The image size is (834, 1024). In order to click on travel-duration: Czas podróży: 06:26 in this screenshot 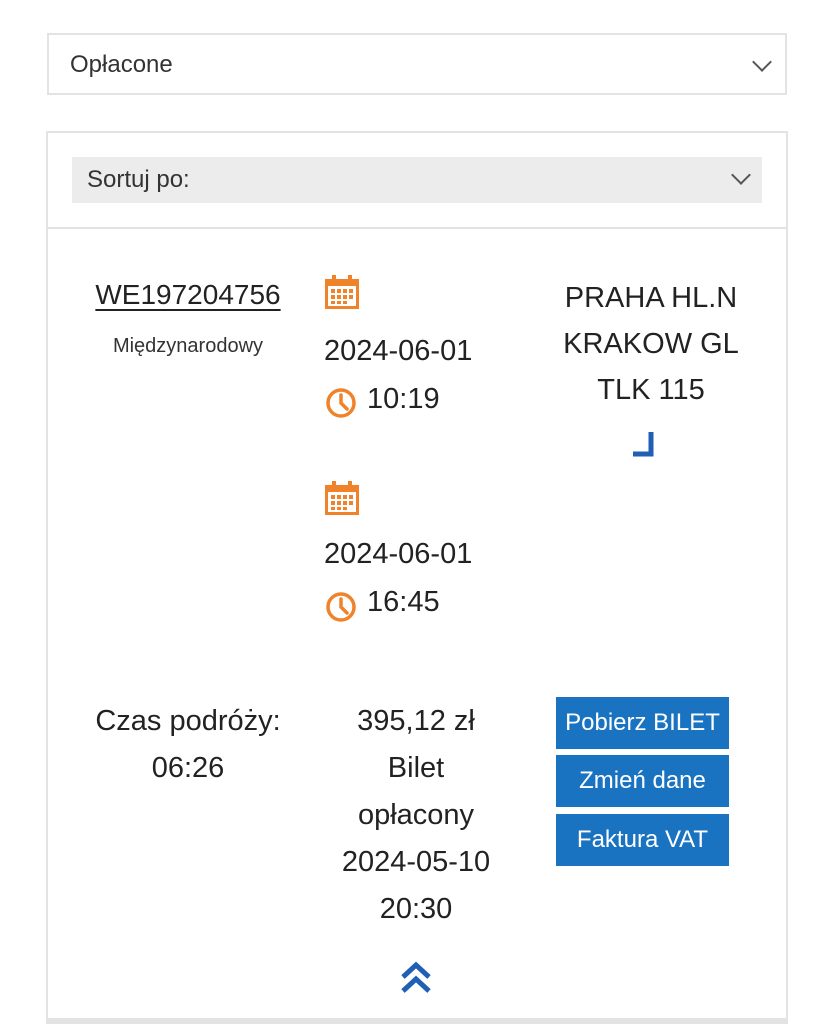, I will do `click(188, 745)`.